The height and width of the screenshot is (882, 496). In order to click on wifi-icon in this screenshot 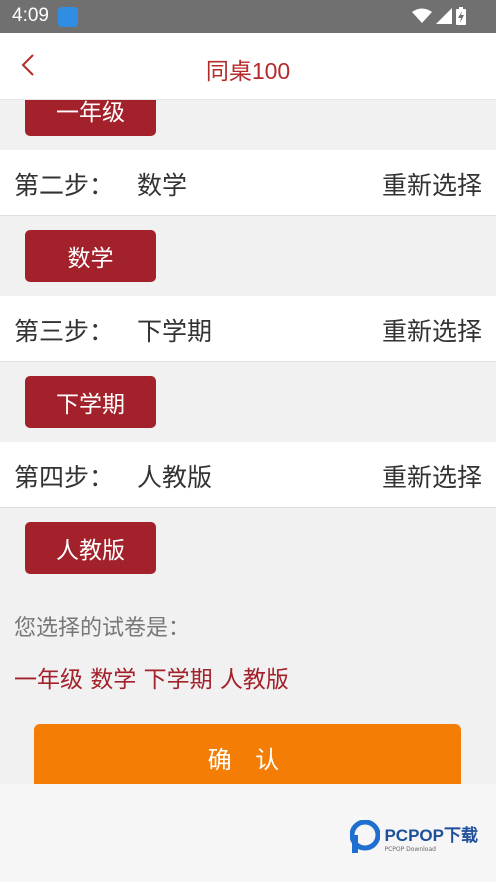, I will do `click(422, 15)`.